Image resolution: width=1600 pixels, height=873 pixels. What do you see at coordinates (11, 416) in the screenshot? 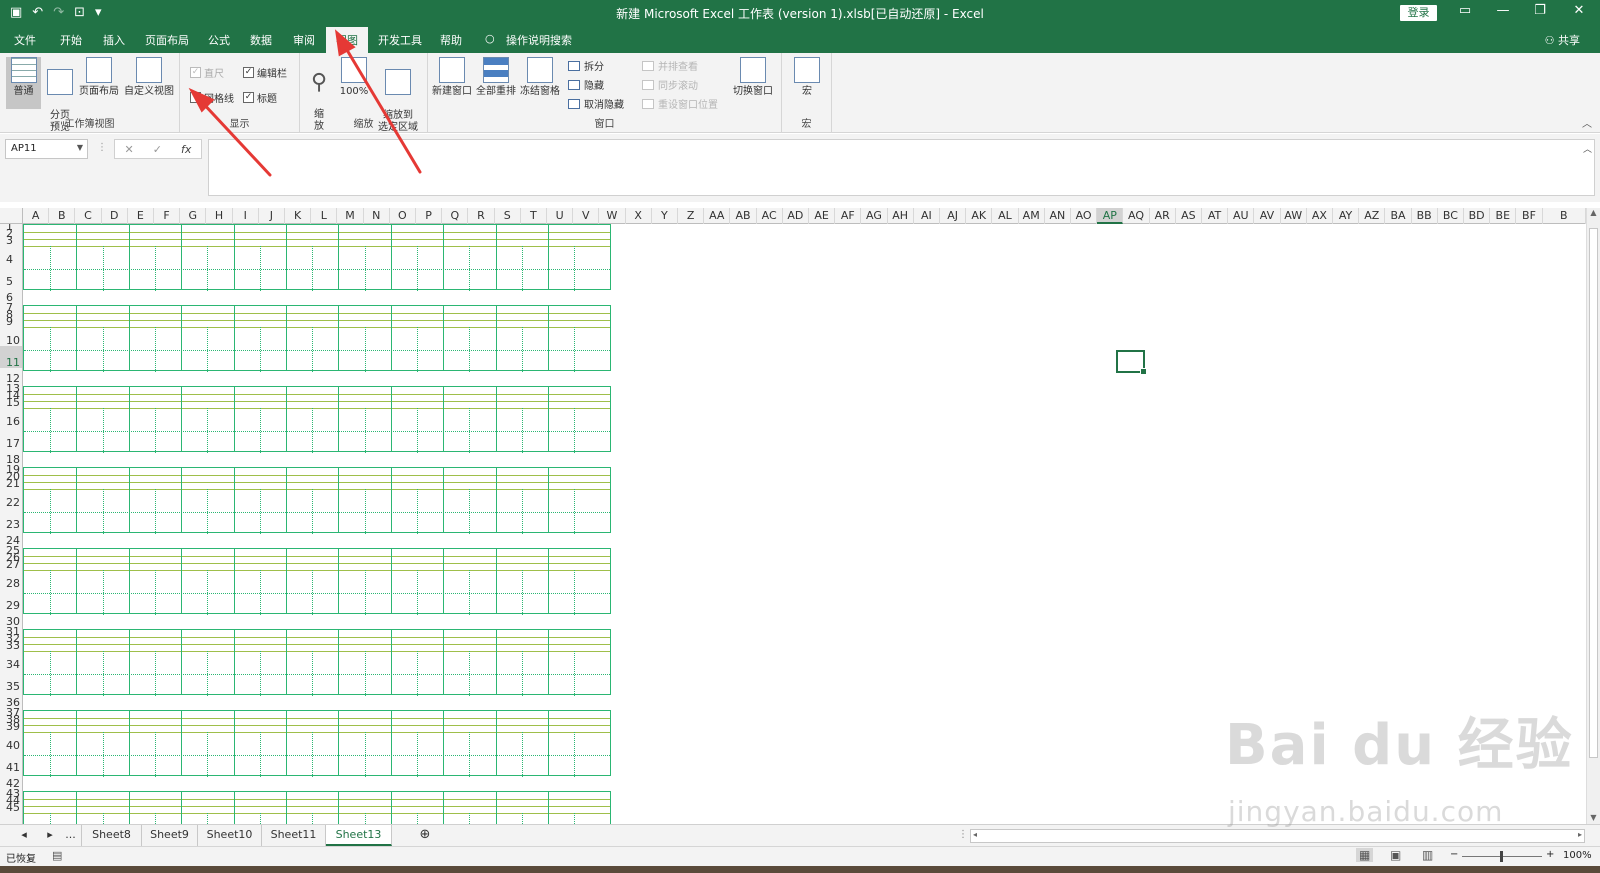
I see `row-header: 16` at bounding box center [11, 416].